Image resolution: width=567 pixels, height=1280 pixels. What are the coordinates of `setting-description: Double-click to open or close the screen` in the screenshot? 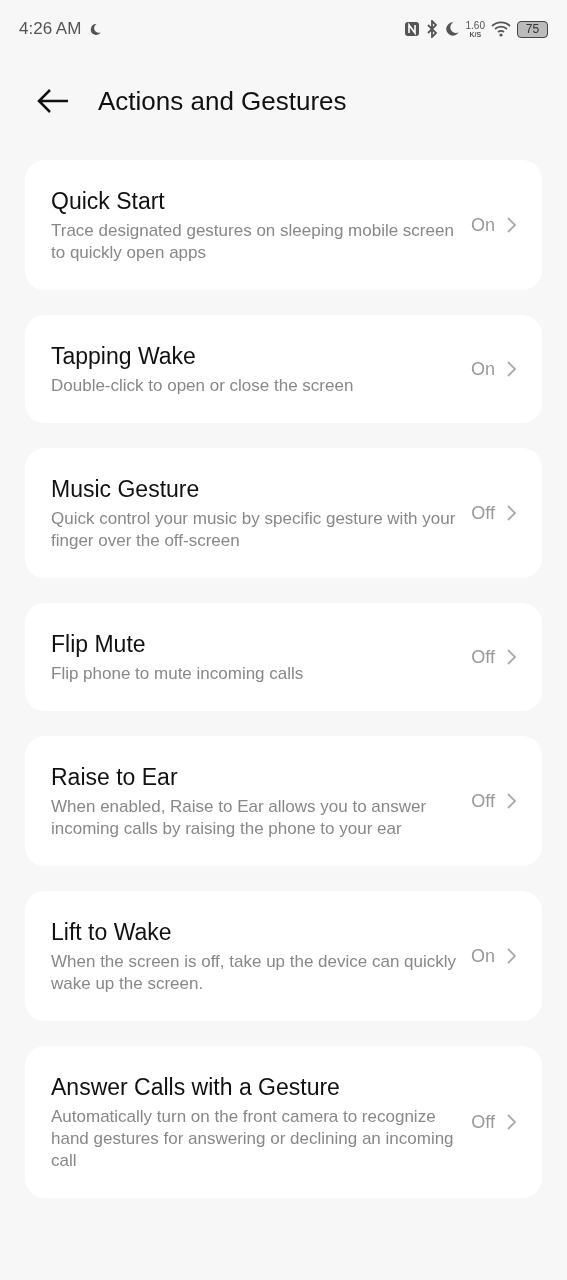 It's located at (203, 386).